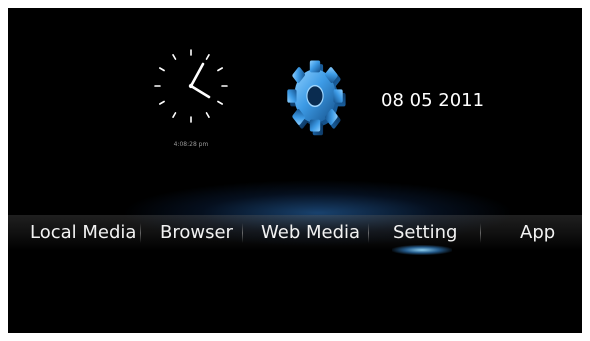 The image size is (590, 341). I want to click on clock-time-text: 4:08:28 pm, so click(191, 144).